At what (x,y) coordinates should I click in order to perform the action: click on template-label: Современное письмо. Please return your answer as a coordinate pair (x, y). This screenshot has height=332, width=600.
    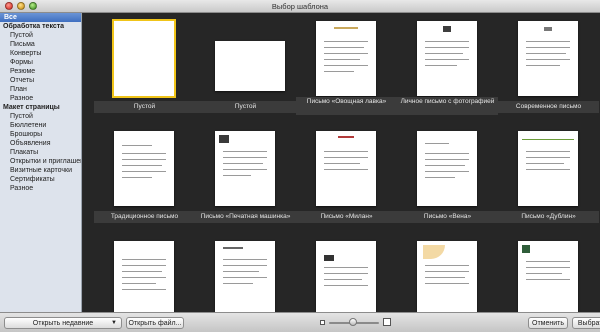
    Looking at the image, I should click on (548, 107).